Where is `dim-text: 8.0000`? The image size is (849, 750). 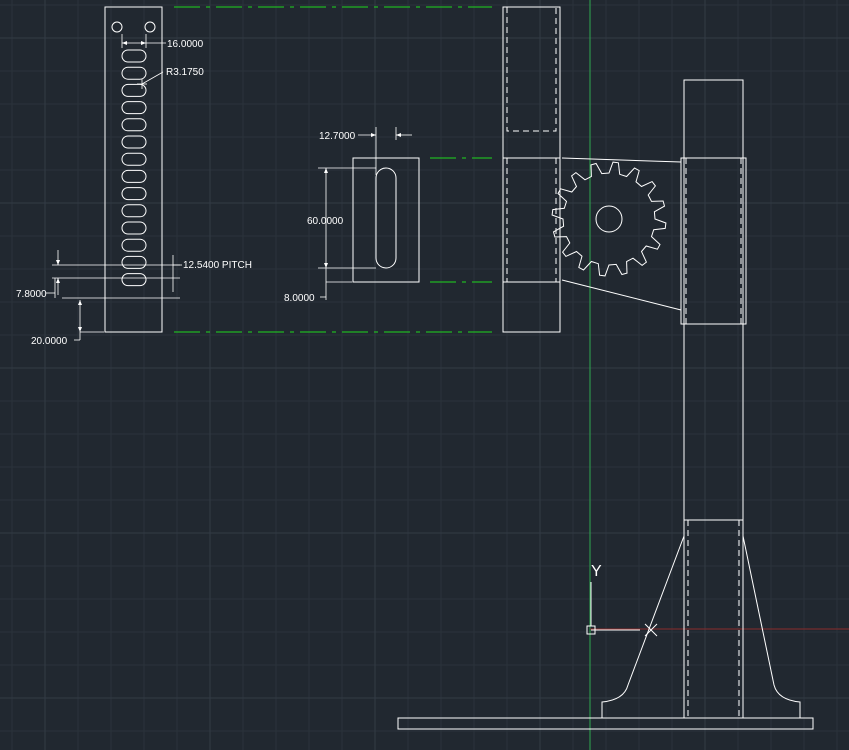
dim-text: 8.0000 is located at coordinates (299, 298).